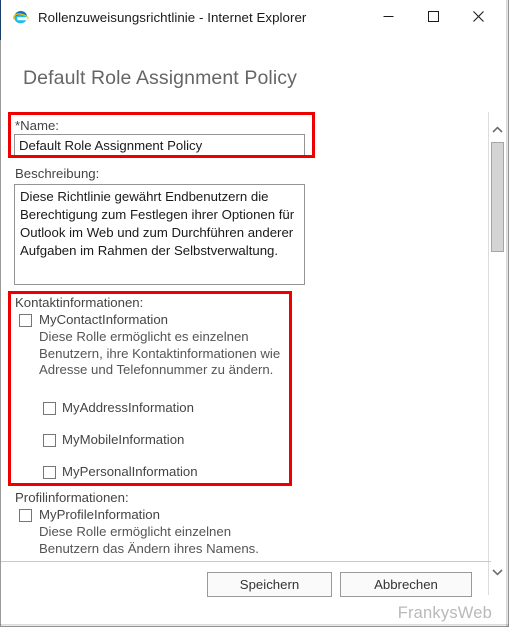 The width and height of the screenshot is (509, 627). I want to click on scroll-down-button, so click(497, 571).